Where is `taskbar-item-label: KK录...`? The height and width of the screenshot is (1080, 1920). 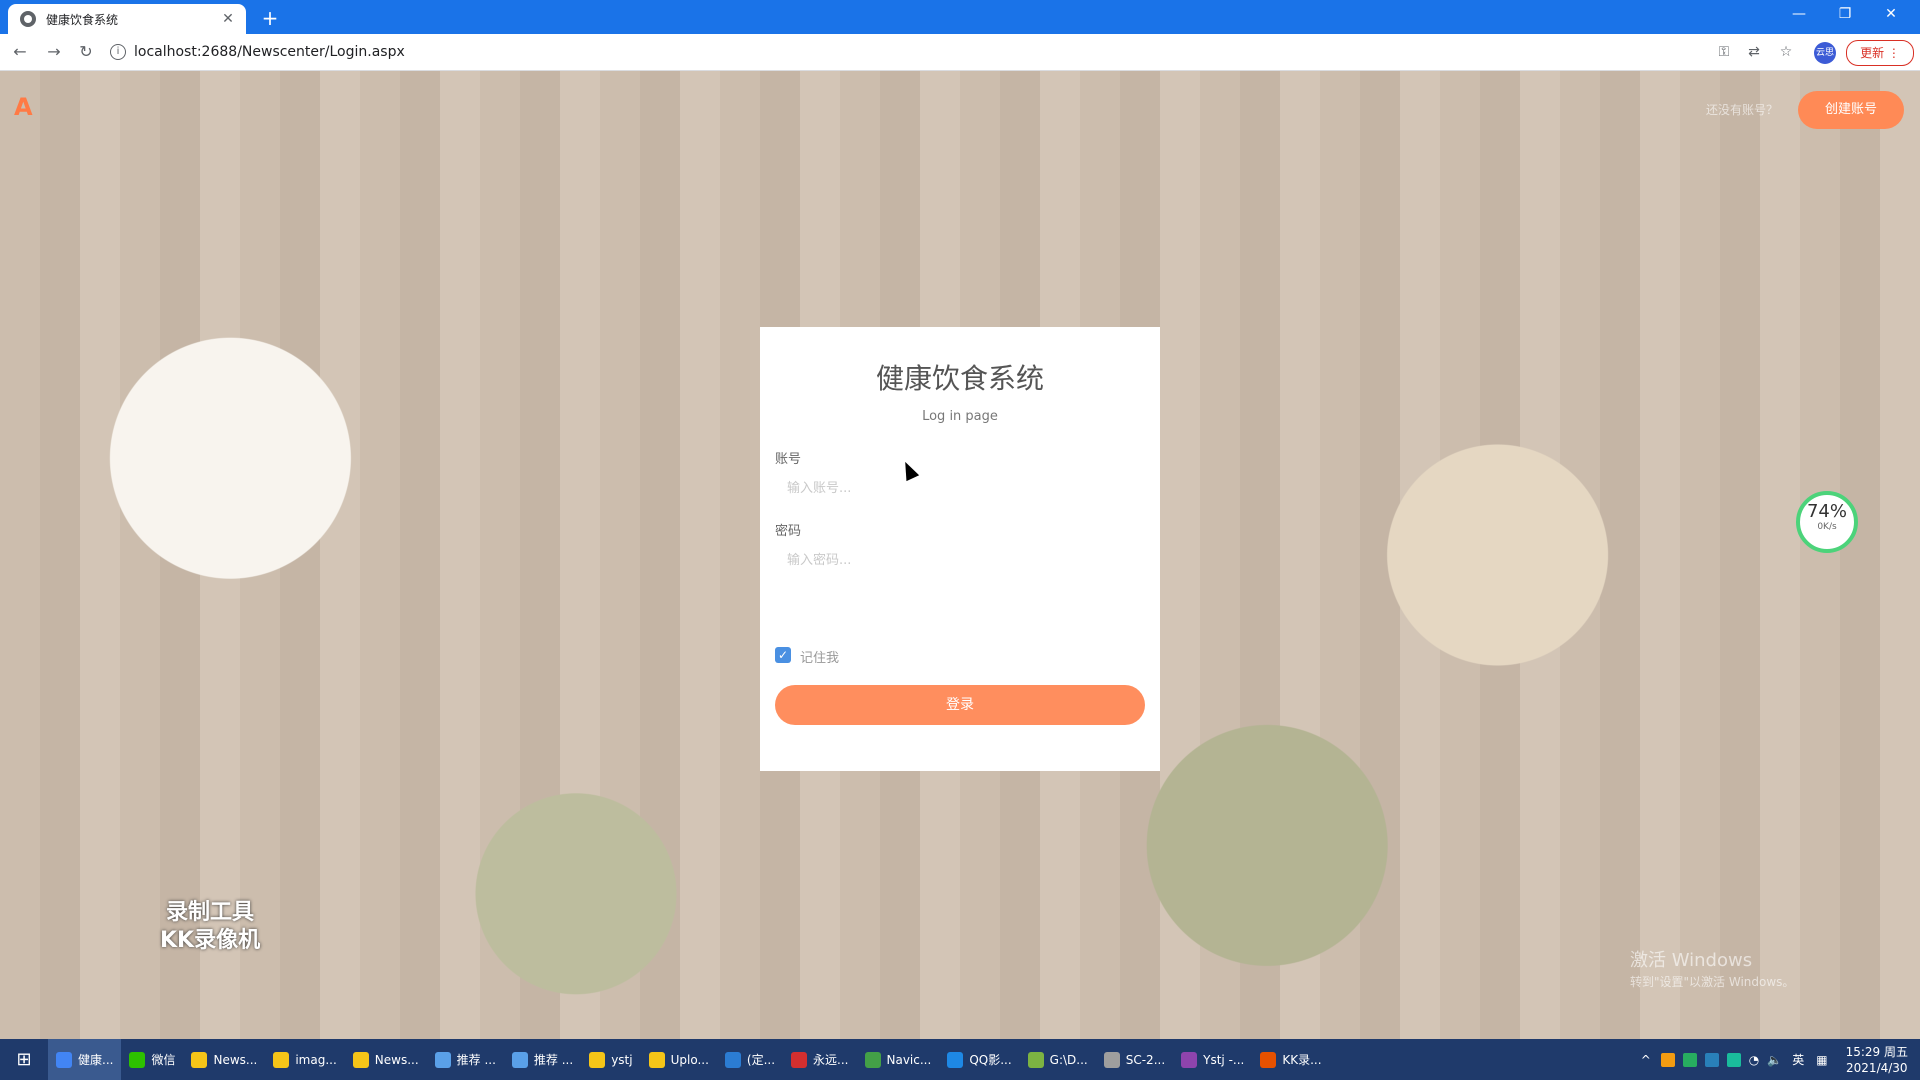 taskbar-item-label: KK录... is located at coordinates (1302, 1060).